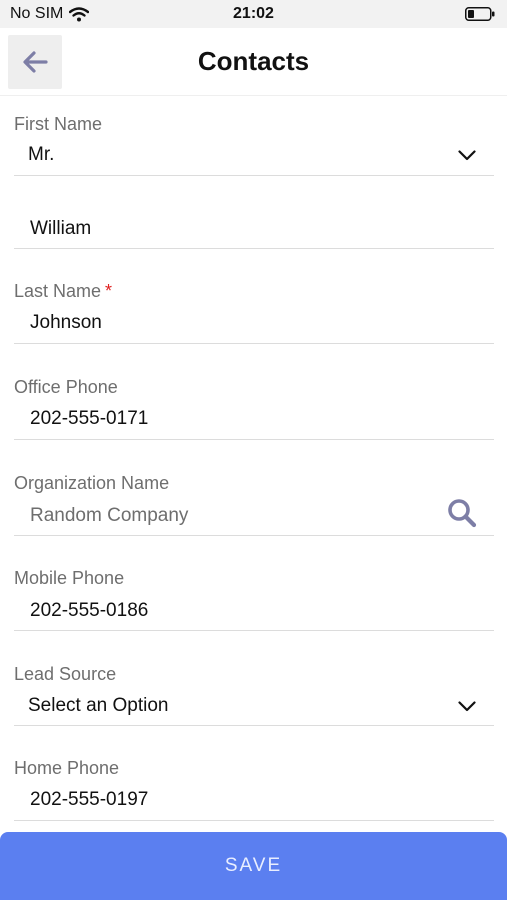 This screenshot has height=900, width=507. What do you see at coordinates (462, 513) in the screenshot?
I see `search-icon` at bounding box center [462, 513].